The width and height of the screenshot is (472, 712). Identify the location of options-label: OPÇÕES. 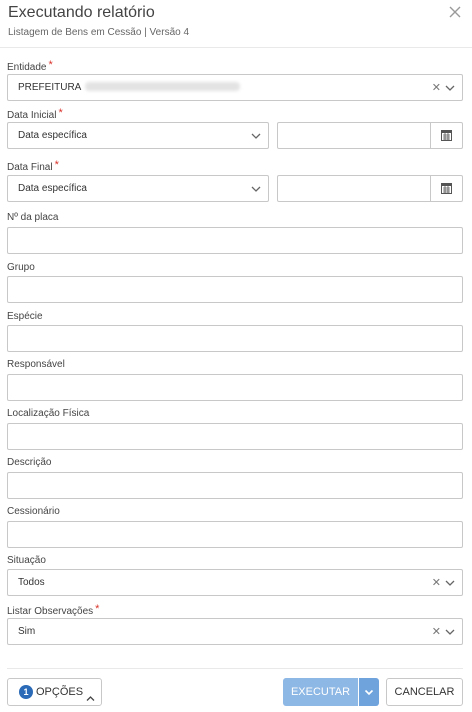
(60, 692).